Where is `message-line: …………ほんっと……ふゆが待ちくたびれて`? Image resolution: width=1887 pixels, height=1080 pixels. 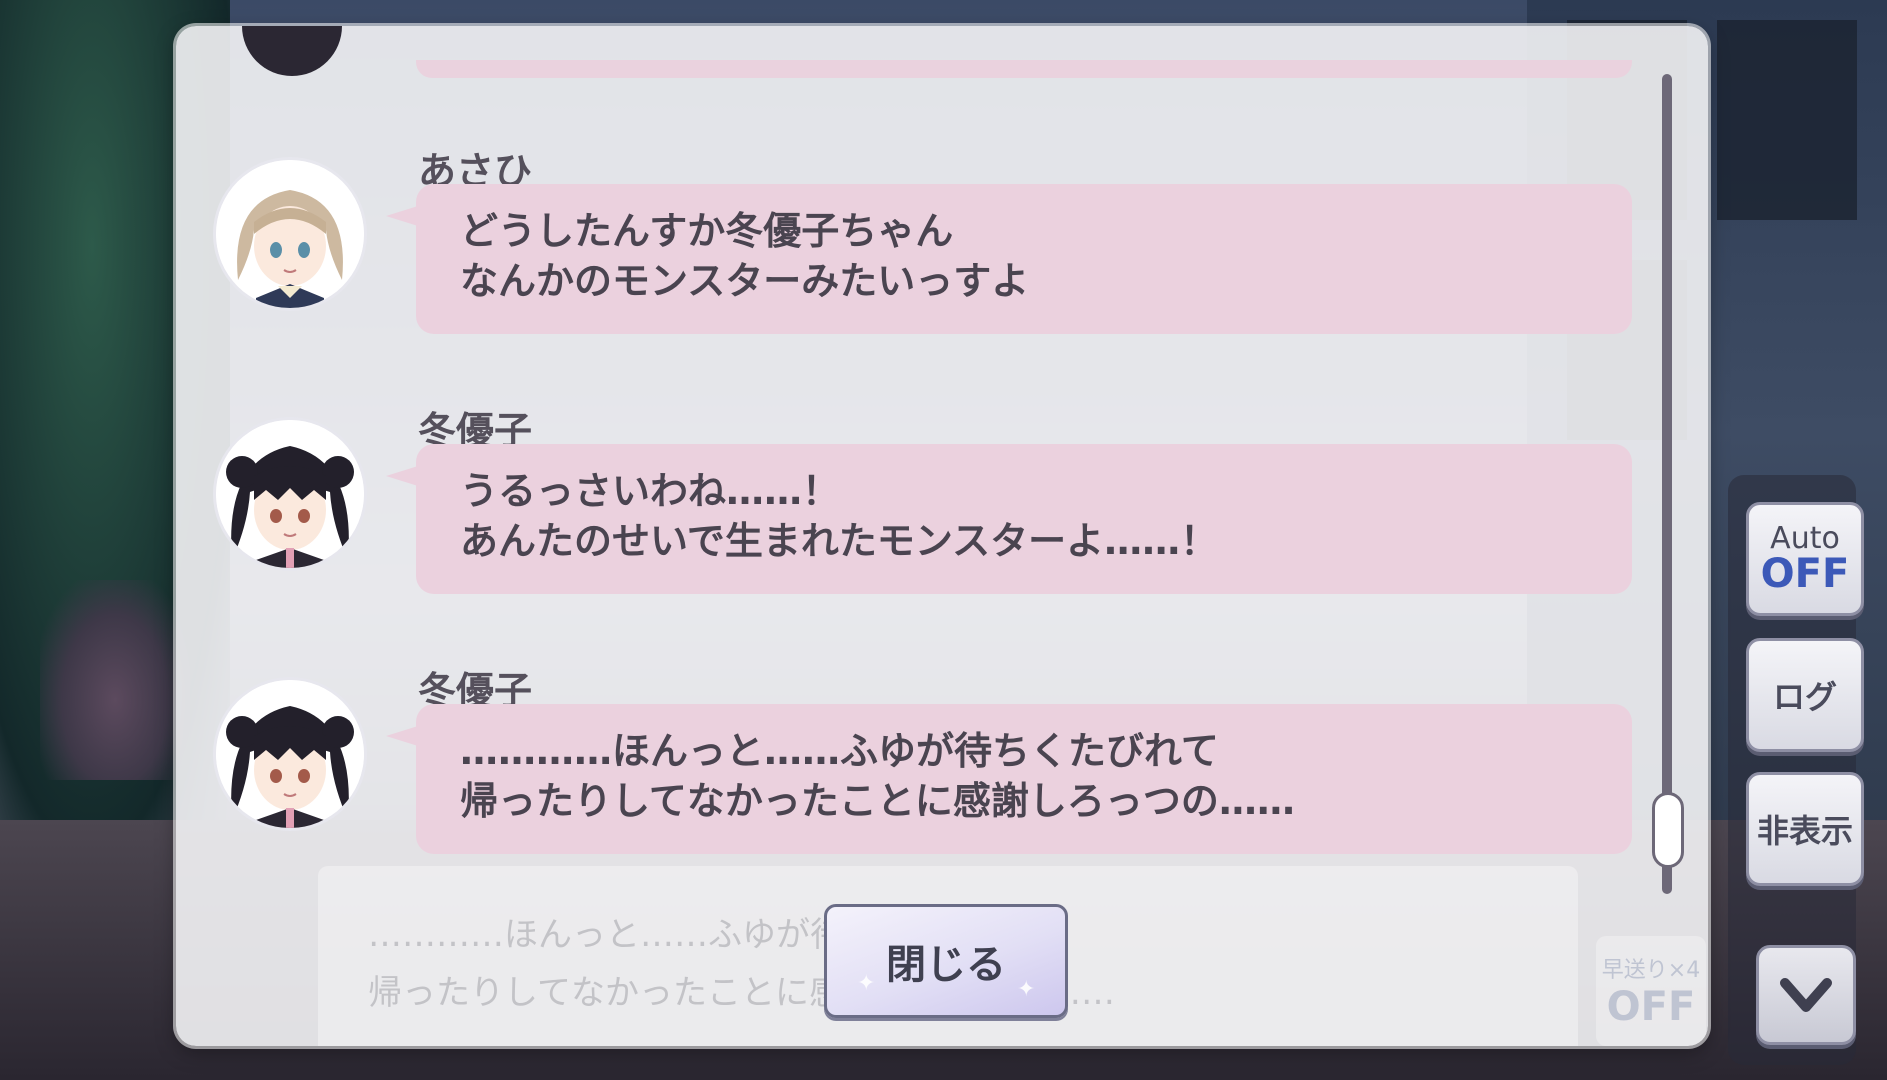
message-line: …………ほんっと……ふゆが待ちくたびれて is located at coordinates (839, 751).